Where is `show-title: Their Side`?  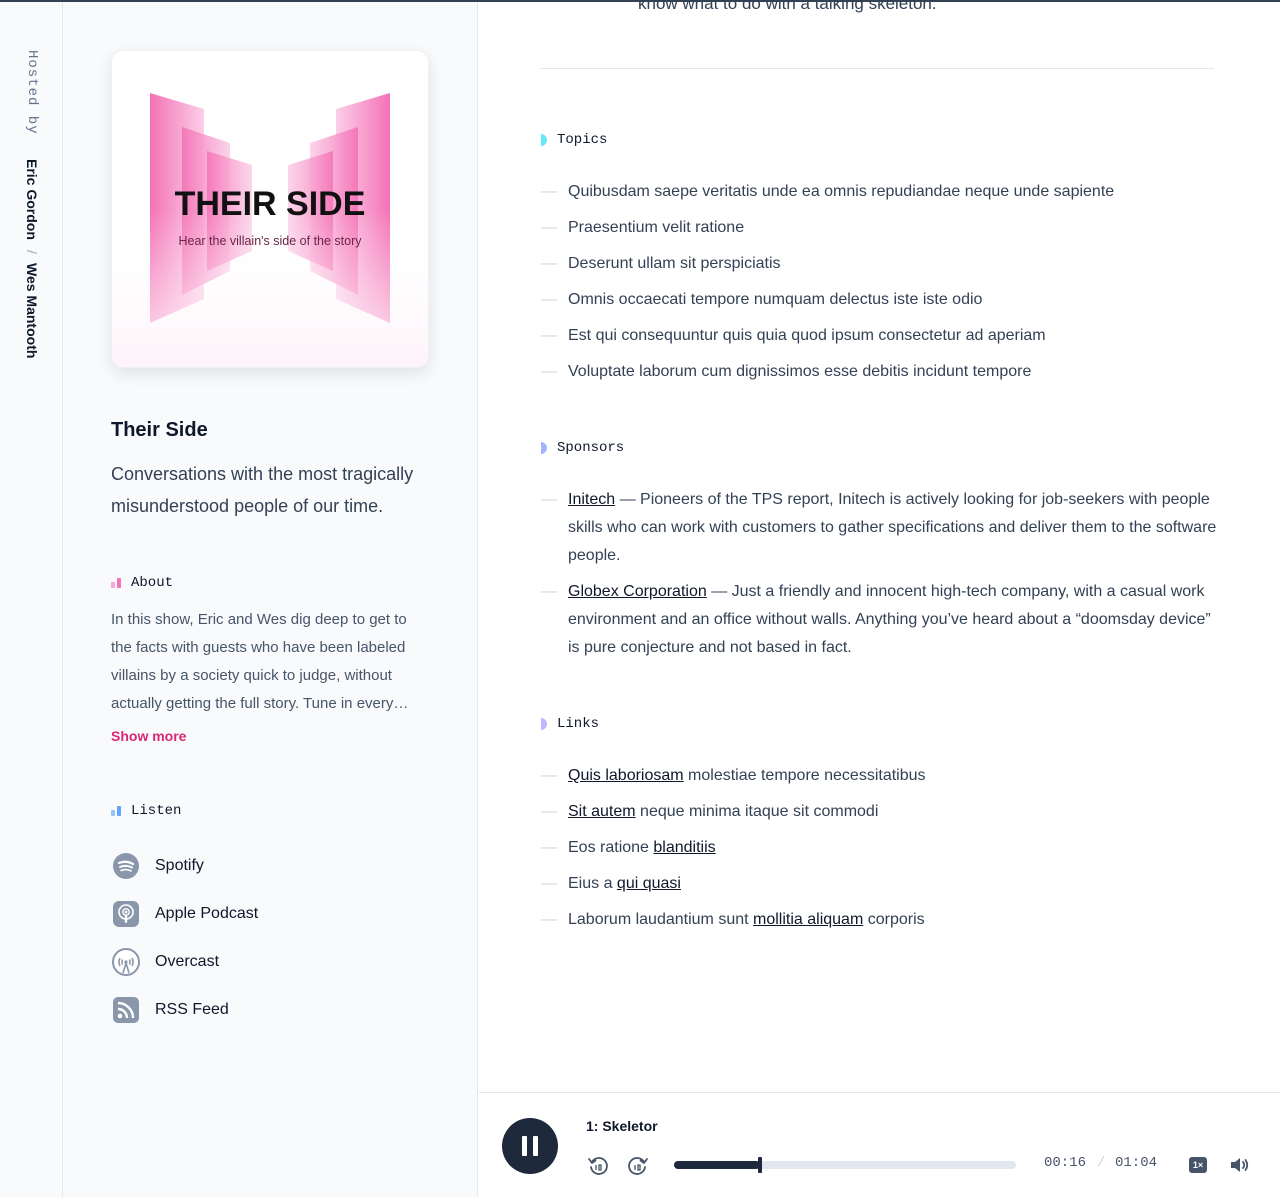
show-title: Their Side is located at coordinates (159, 430).